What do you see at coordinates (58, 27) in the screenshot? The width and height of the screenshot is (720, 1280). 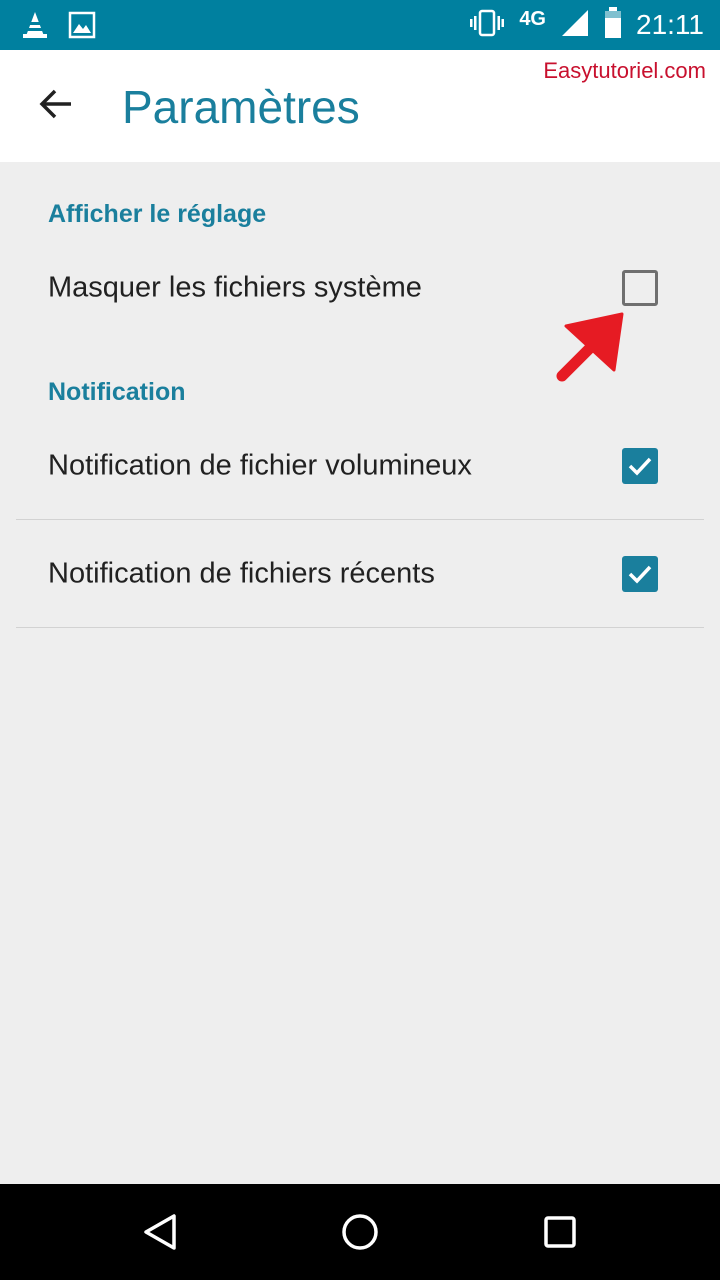 I see `status-bar-notifications` at bounding box center [58, 27].